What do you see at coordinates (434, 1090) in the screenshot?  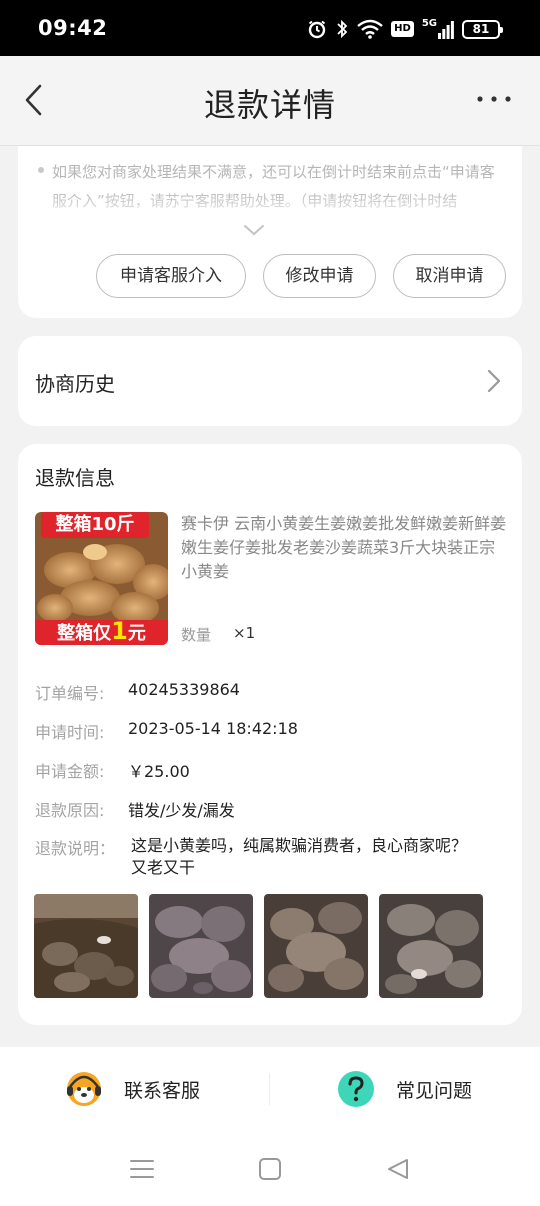 I see `faq-label: 常见问题` at bounding box center [434, 1090].